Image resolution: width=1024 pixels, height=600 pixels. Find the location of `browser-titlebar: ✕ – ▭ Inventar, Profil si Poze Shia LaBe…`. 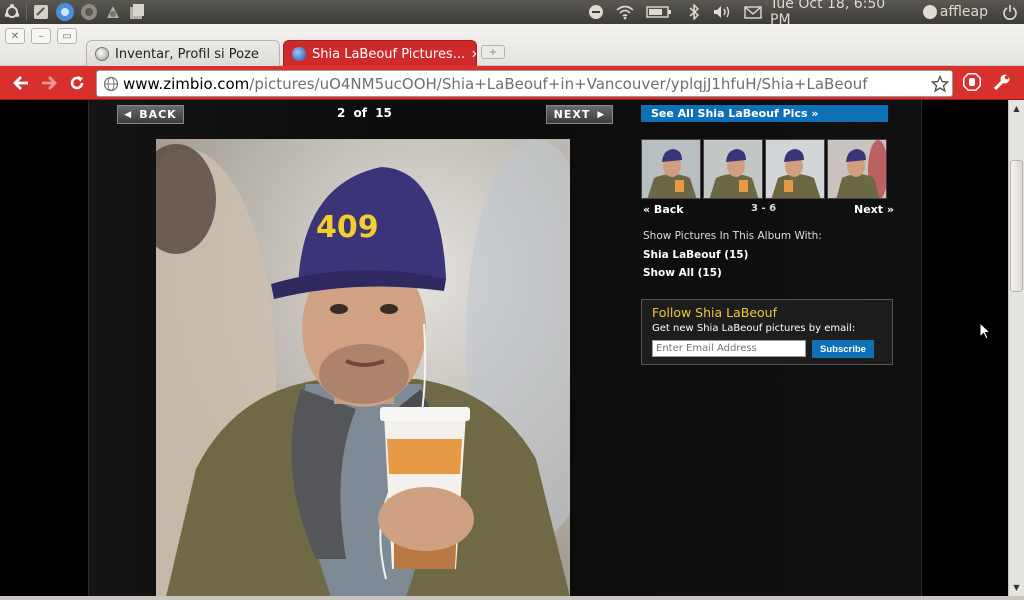

browser-titlebar: ✕ – ▭ Inventar, Profil si Poze Shia LaBe… is located at coordinates (512, 45).